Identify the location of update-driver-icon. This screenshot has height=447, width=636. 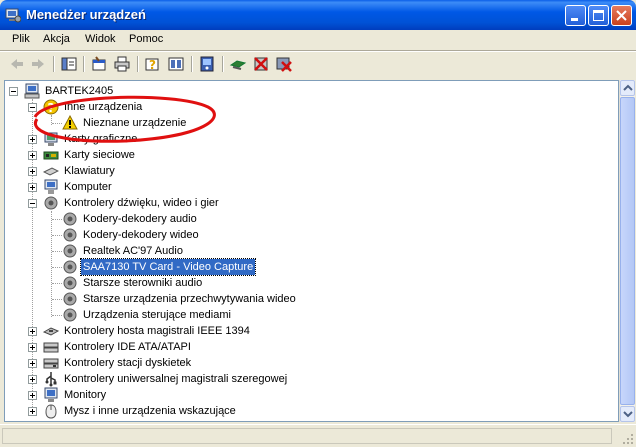
(238, 65).